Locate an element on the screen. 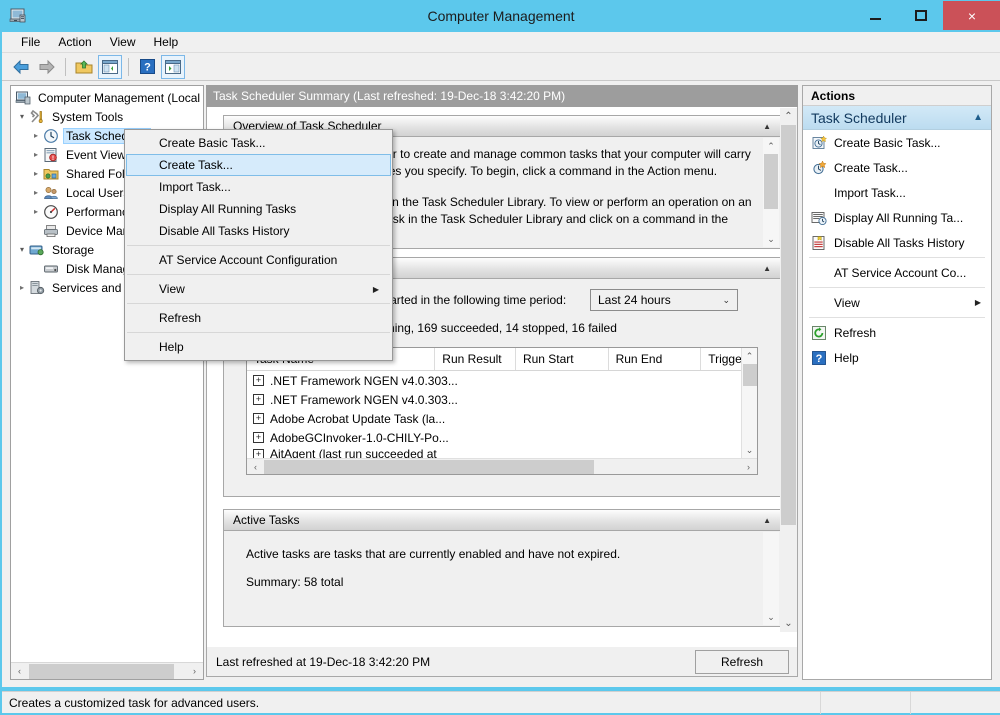  grid-horizontal-scrollbar: ‹ › is located at coordinates (502, 466).